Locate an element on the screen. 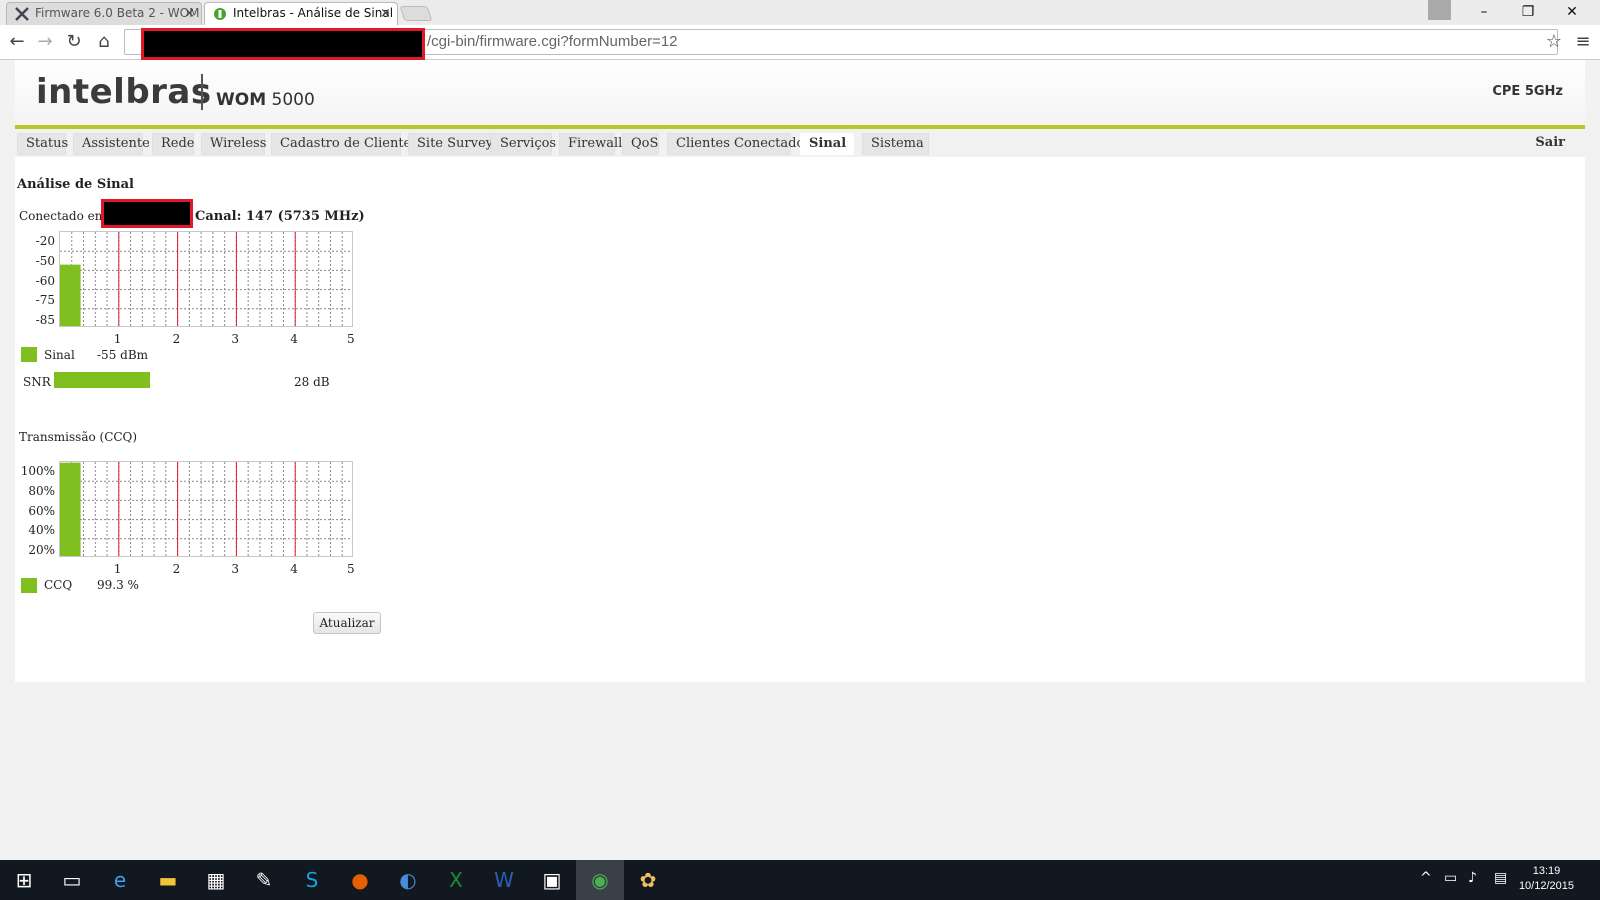 The width and height of the screenshot is (1600, 900). paint-icon: ✿ is located at coordinates (648, 880).